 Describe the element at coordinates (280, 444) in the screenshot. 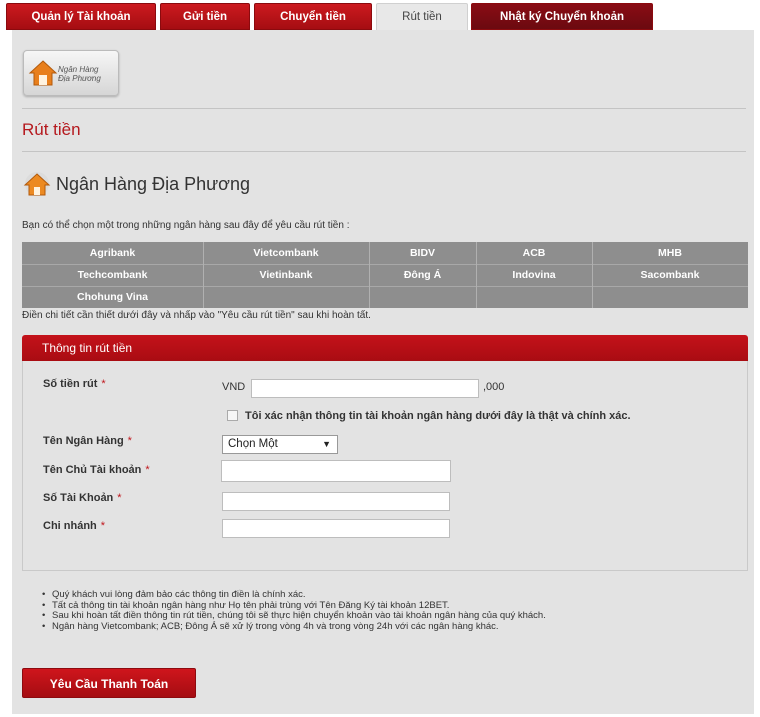

I see `bank-name-select: Chọn Một ▼` at that location.